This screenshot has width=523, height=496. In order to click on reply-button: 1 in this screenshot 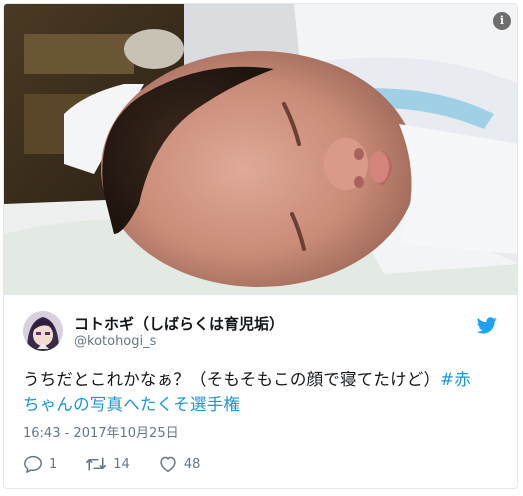, I will do `click(40, 464)`.